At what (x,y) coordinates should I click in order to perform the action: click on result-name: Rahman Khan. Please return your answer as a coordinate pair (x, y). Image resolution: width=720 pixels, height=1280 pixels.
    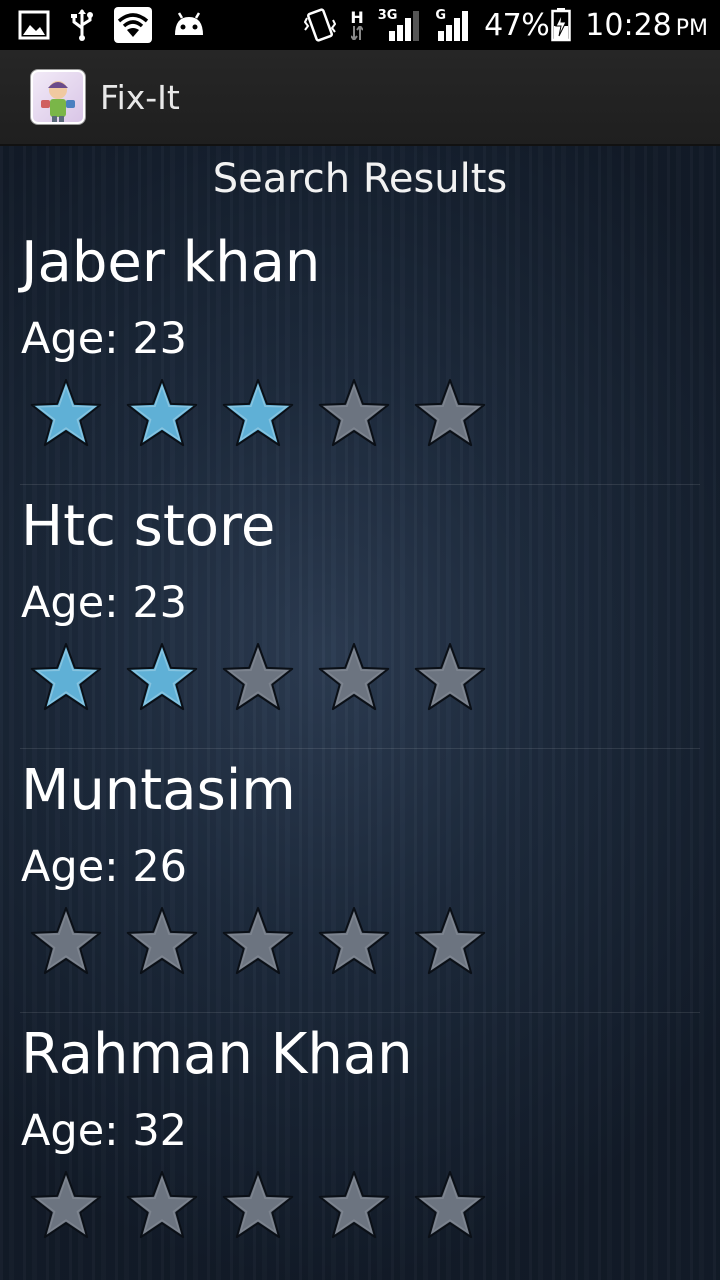
    Looking at the image, I should click on (217, 1054).